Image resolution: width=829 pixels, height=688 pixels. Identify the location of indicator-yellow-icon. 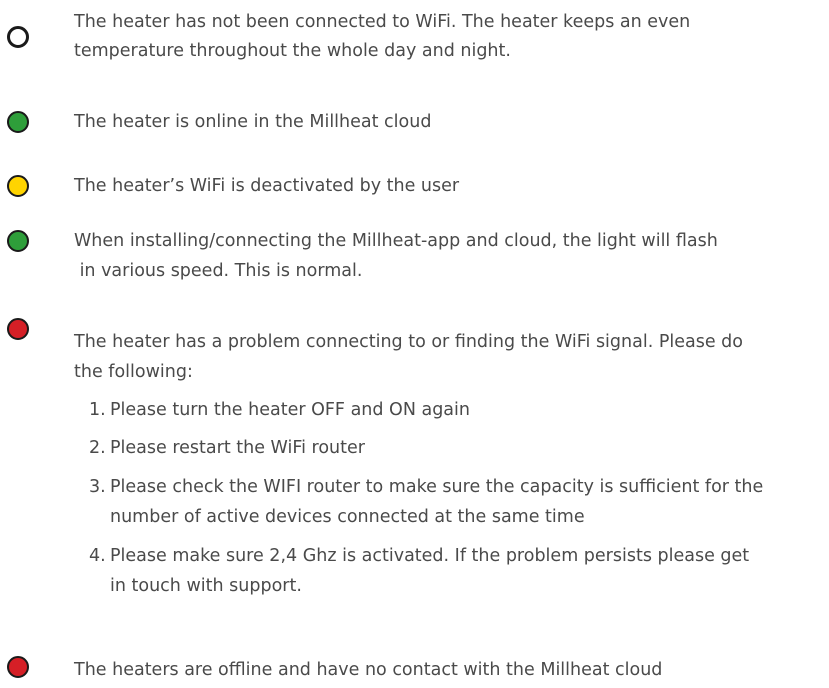
(18, 186).